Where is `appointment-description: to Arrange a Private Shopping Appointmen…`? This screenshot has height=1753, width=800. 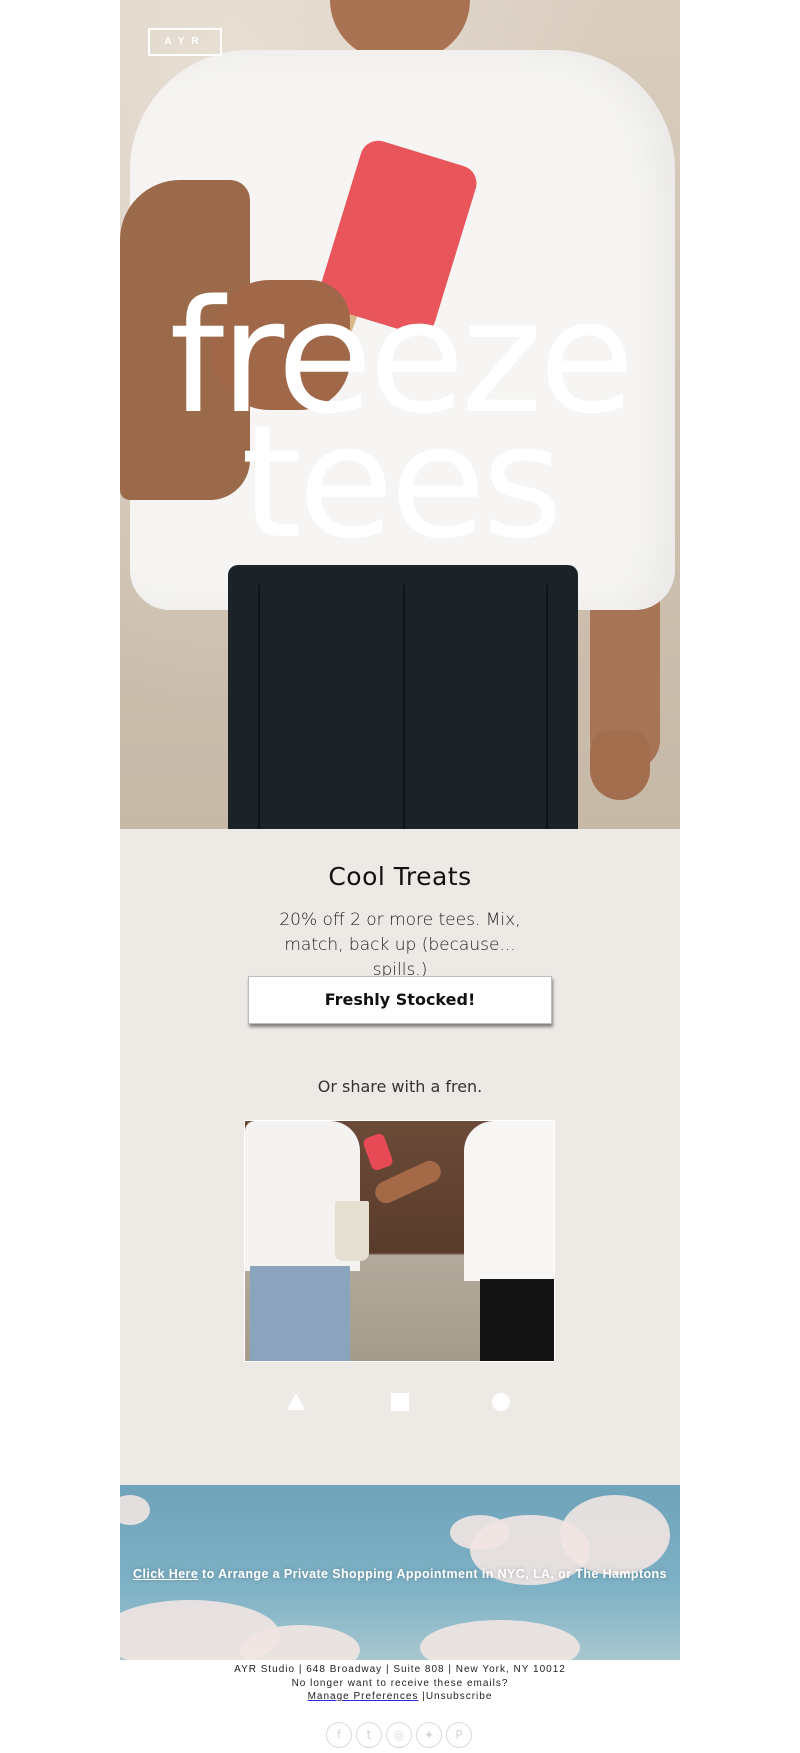
appointment-description: to Arrange a Private Shopping Appointmen… is located at coordinates (432, 1574).